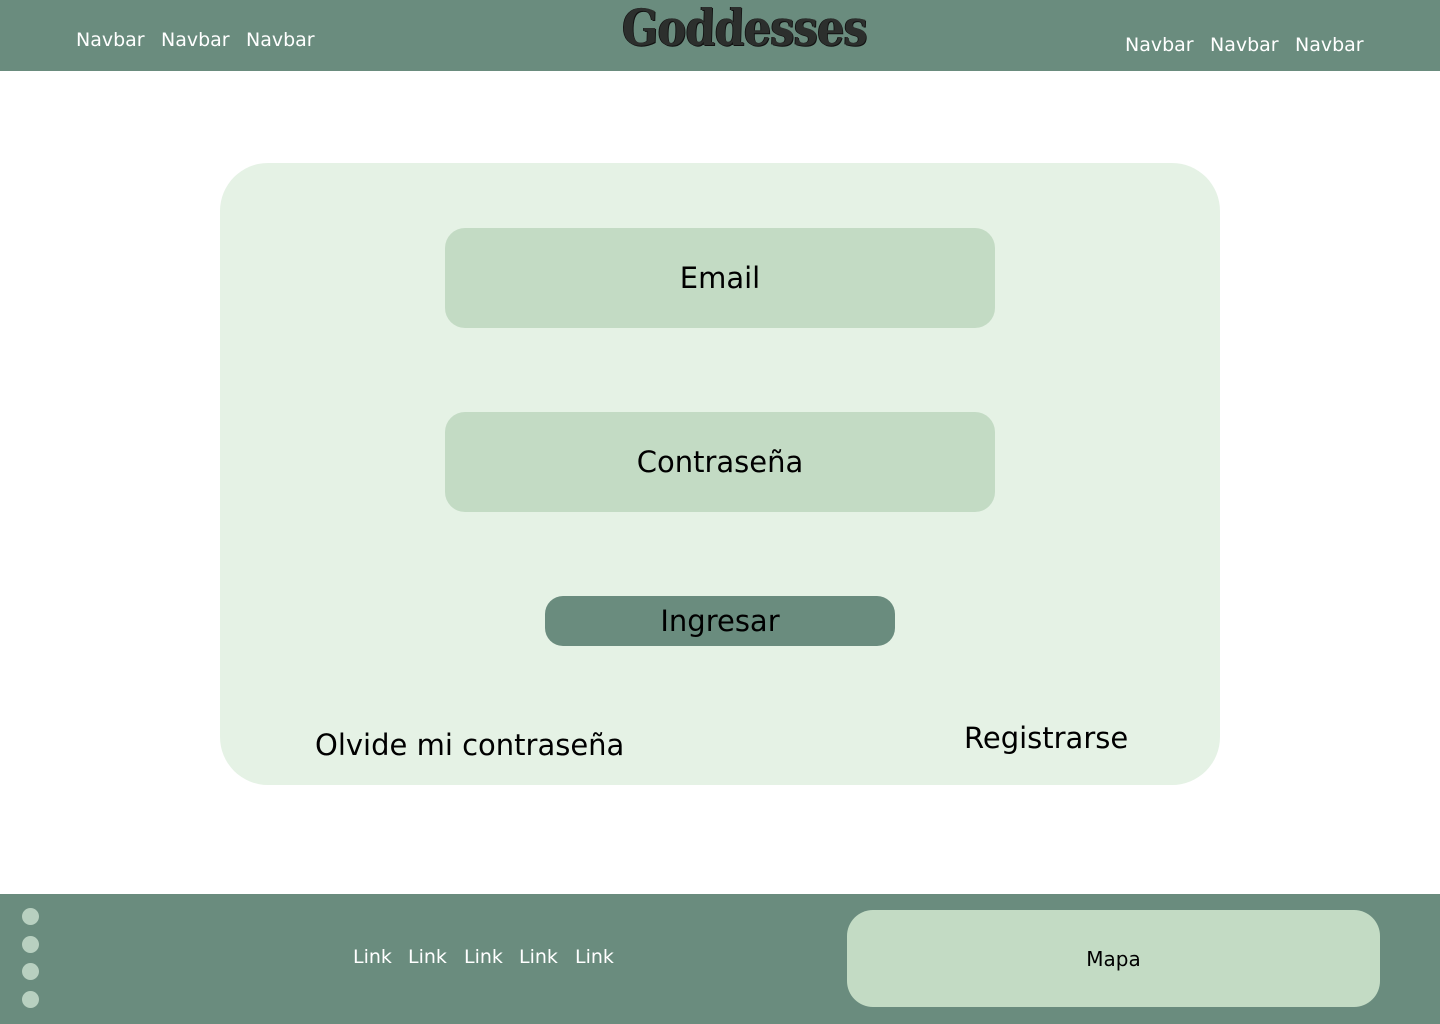 The image size is (1440, 1024). Describe the element at coordinates (483, 957) in the screenshot. I see `footer-link-3: Link` at that location.